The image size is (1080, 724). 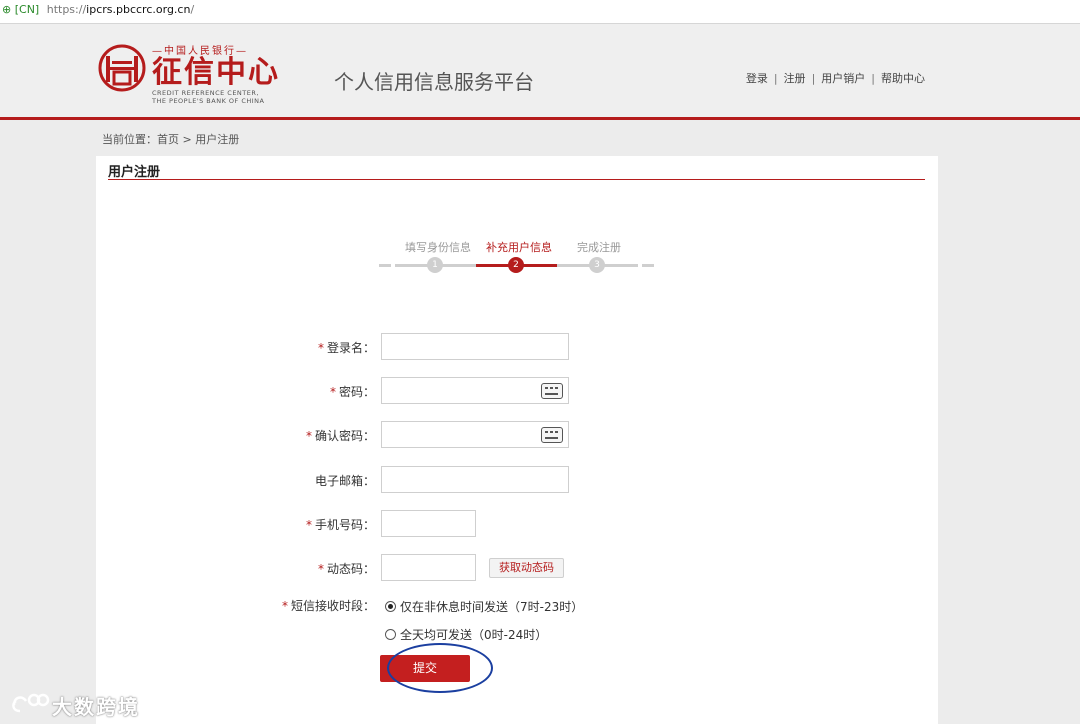 I want to click on page-title: 用户注册, so click(x=134, y=172).